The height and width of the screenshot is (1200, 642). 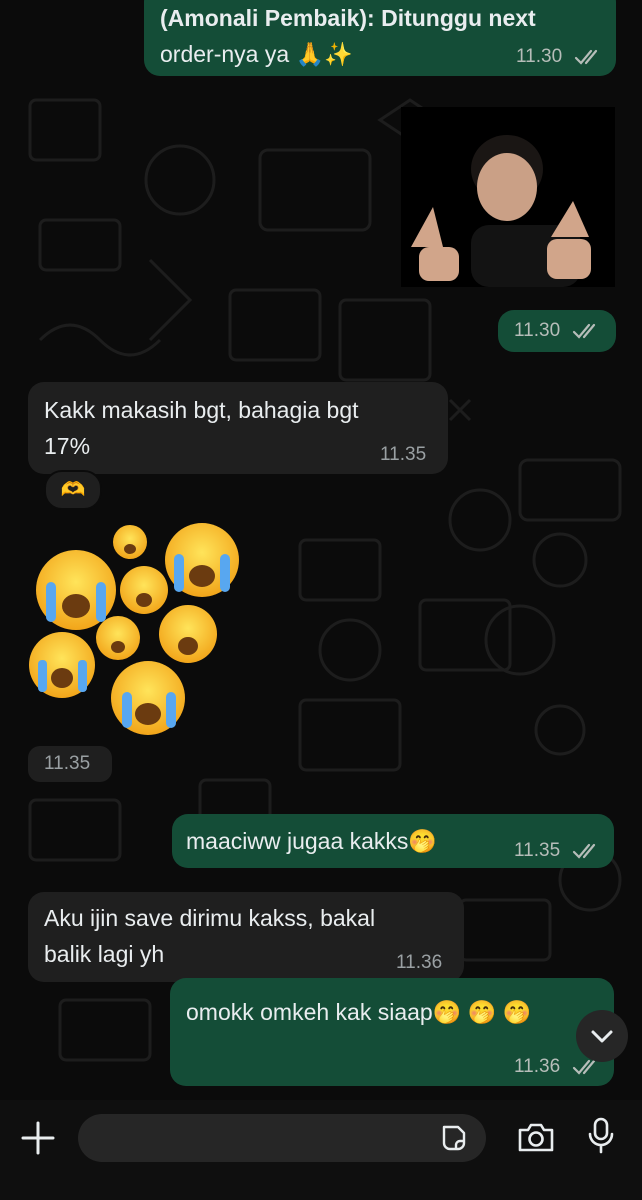 I want to click on message-text: maaciww jugaa kakks🤭, so click(x=312, y=841).